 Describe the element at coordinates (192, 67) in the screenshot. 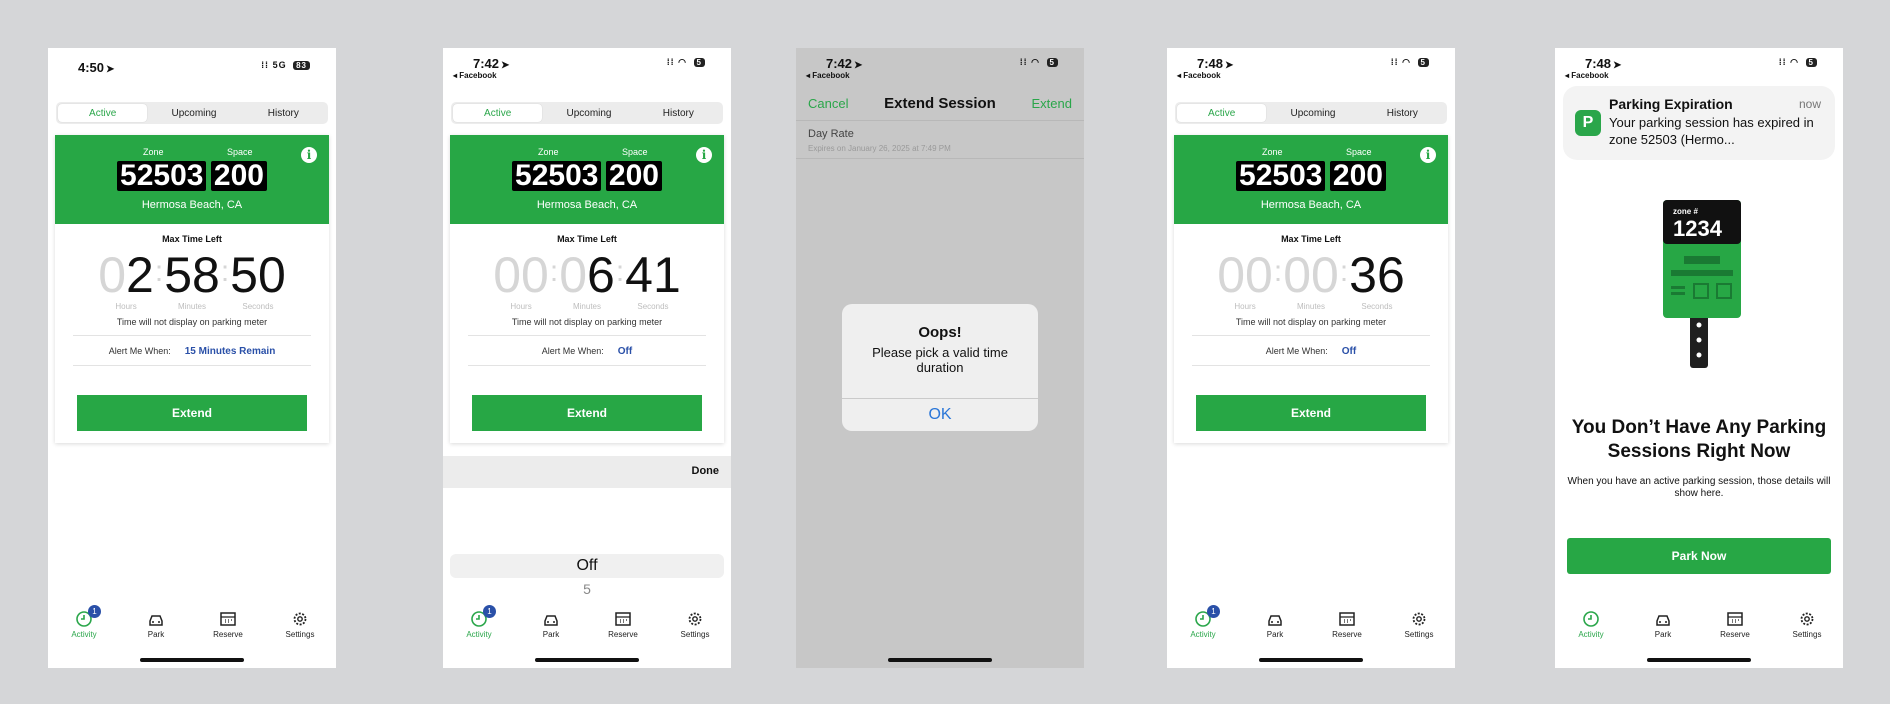

I see `status-bar: 4:50 ➤ ⁞⁞ 5G 83` at that location.